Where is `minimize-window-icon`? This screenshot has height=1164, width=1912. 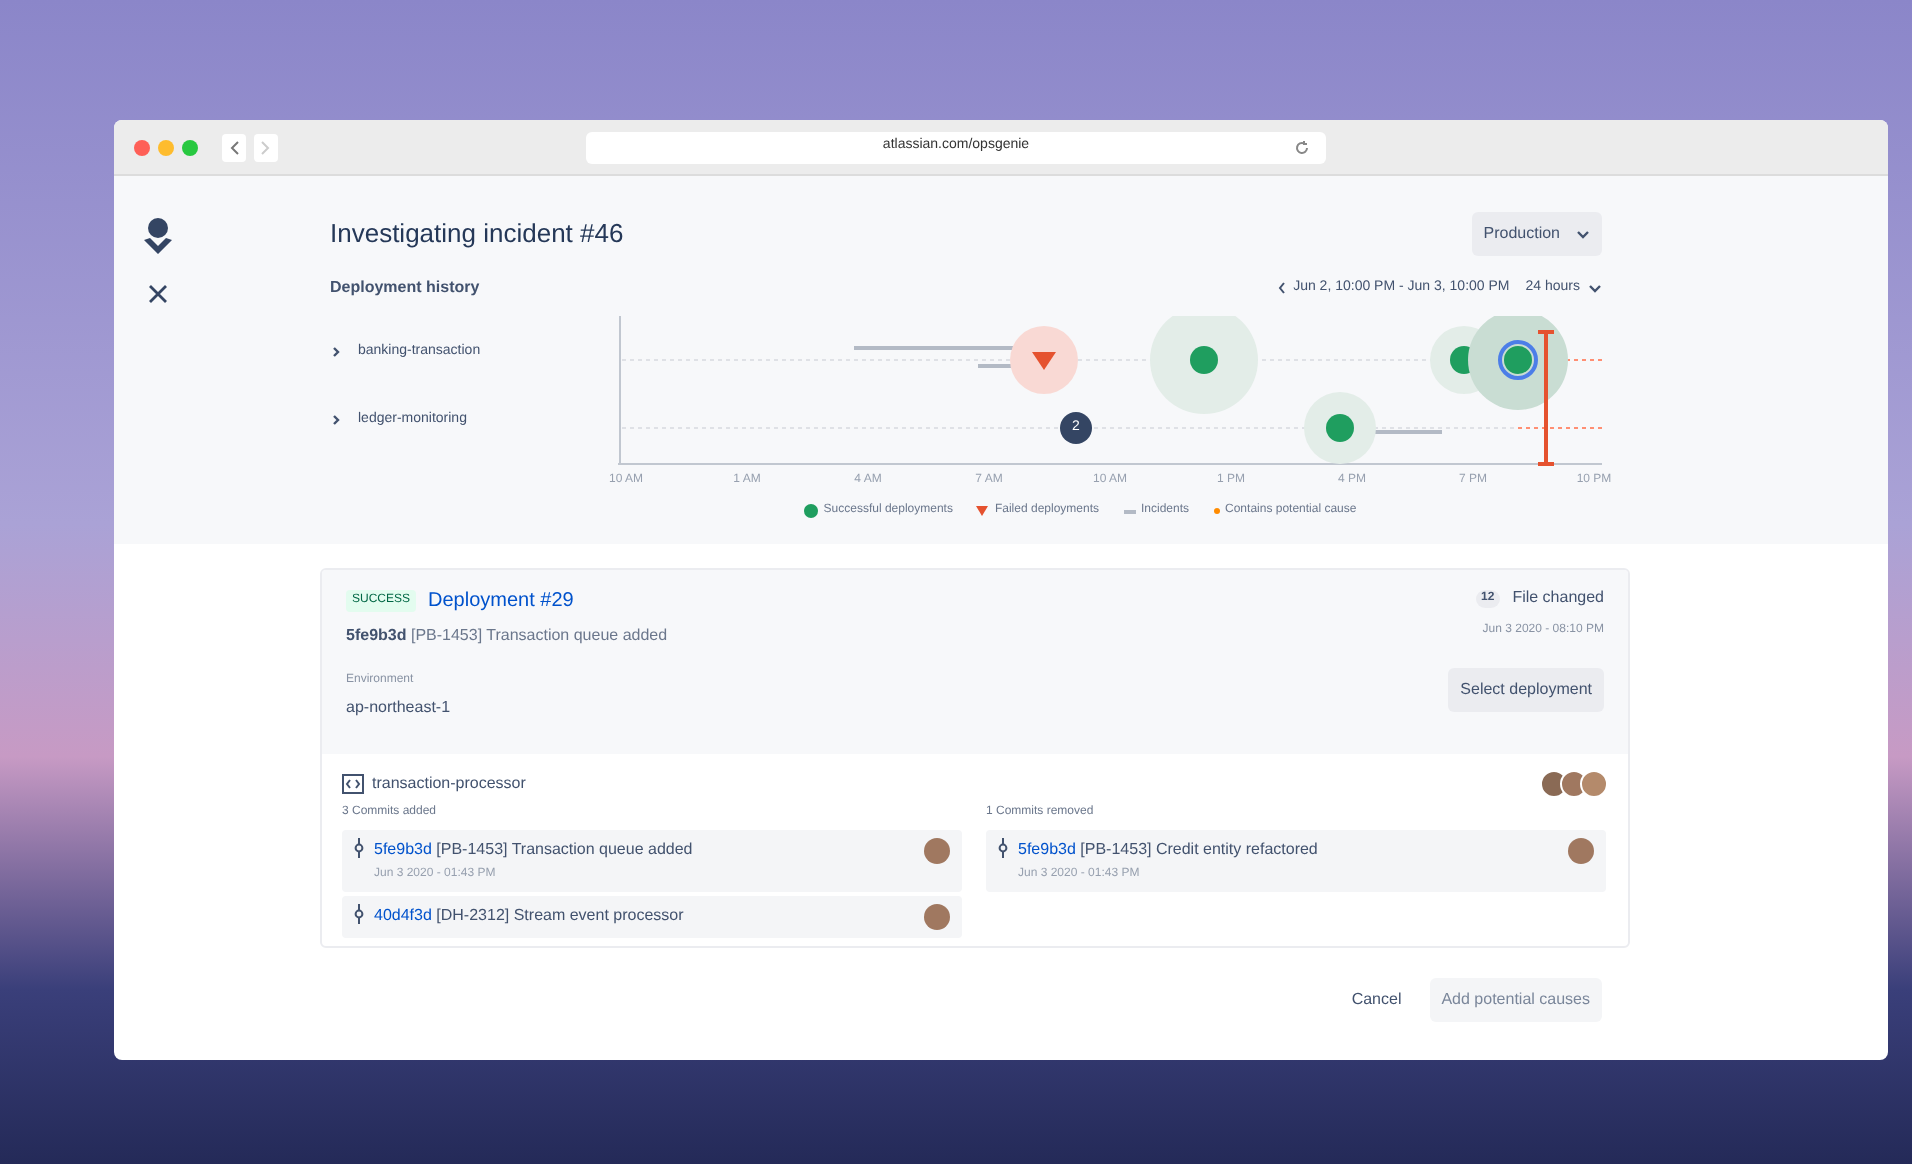 minimize-window-icon is located at coordinates (166, 147).